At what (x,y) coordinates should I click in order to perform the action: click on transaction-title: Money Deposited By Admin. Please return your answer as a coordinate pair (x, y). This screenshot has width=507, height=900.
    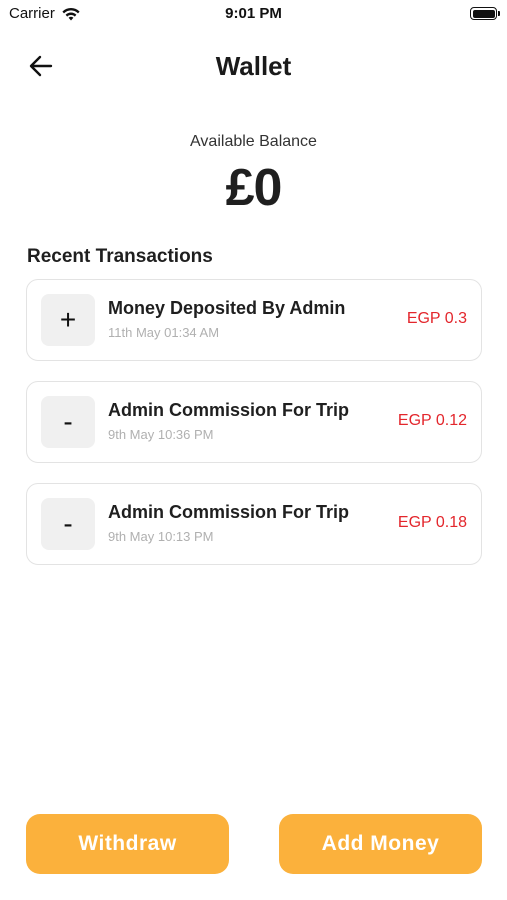
    Looking at the image, I should click on (227, 308).